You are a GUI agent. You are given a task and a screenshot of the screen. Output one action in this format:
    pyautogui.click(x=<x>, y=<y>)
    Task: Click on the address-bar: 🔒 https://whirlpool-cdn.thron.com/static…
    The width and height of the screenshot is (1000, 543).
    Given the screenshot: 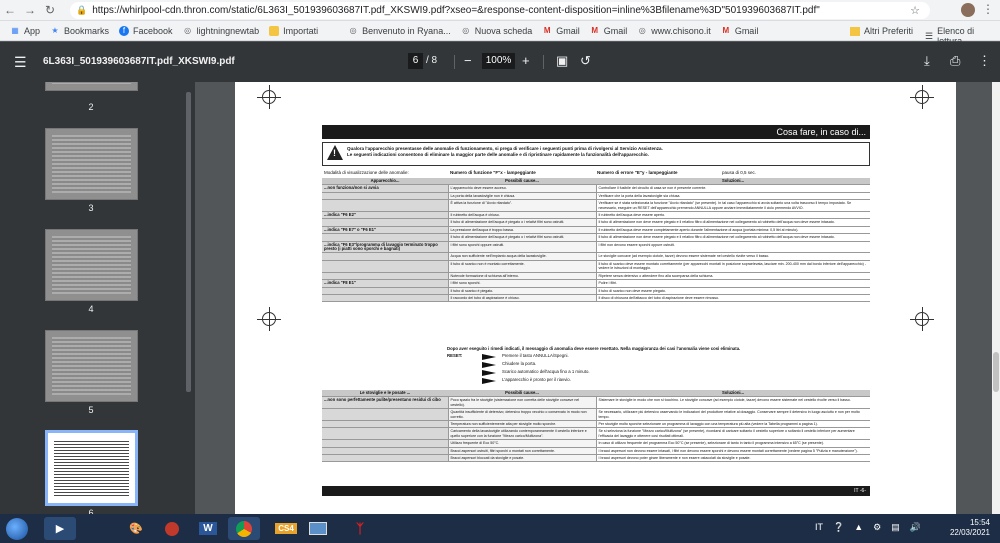 What is the action you would take?
    pyautogui.click(x=500, y=10)
    